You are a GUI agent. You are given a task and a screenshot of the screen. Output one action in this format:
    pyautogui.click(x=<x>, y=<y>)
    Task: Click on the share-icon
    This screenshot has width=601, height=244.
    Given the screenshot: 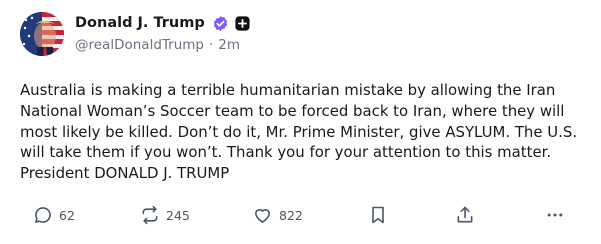 What is the action you would take?
    pyautogui.click(x=465, y=214)
    